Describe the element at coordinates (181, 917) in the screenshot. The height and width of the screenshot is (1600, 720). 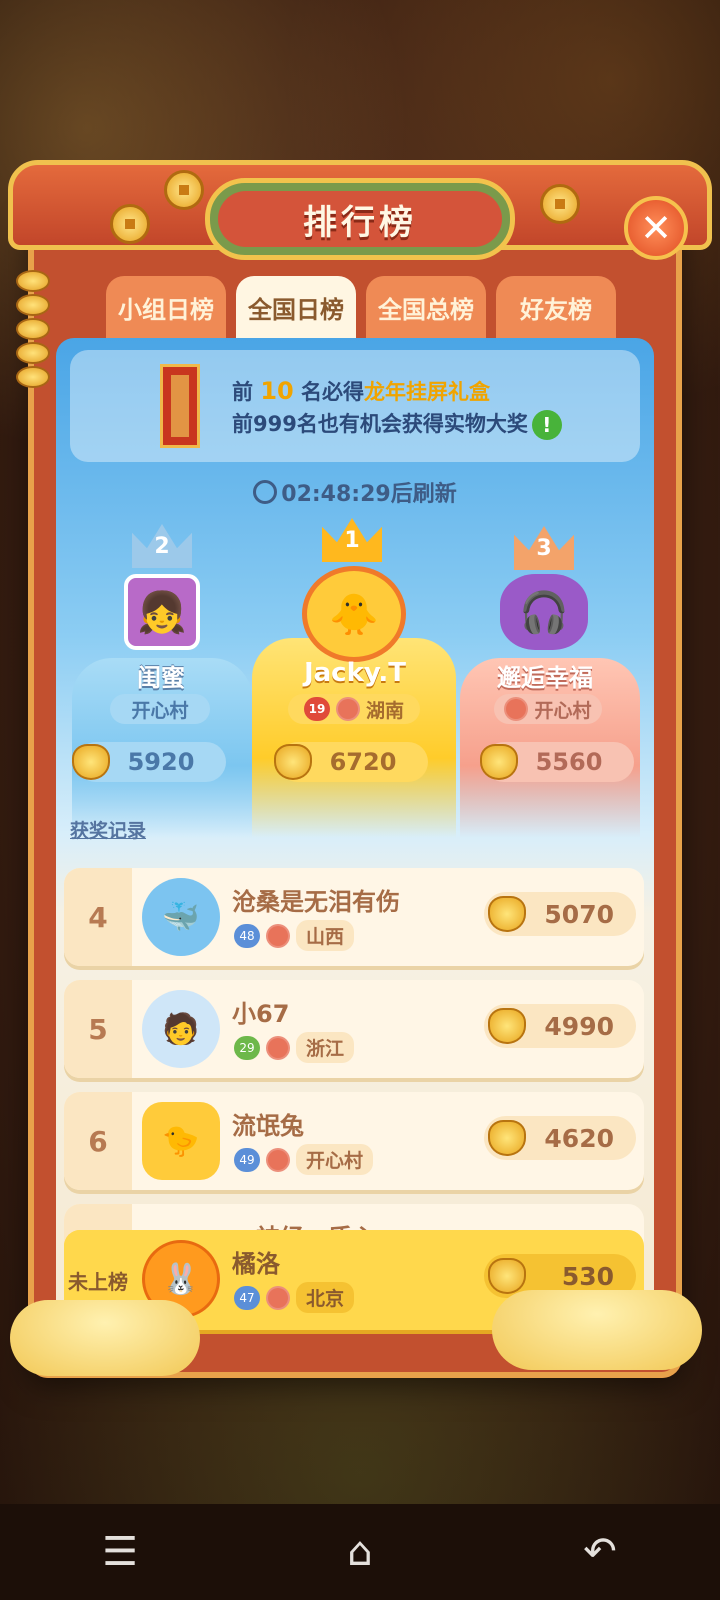
I see `avatar: 🐳` at that location.